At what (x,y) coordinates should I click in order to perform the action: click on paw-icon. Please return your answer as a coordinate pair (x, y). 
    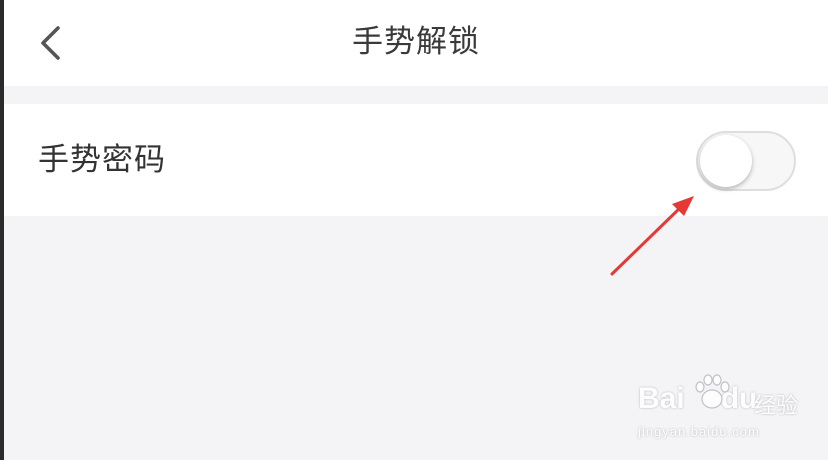
    Looking at the image, I should click on (712, 391).